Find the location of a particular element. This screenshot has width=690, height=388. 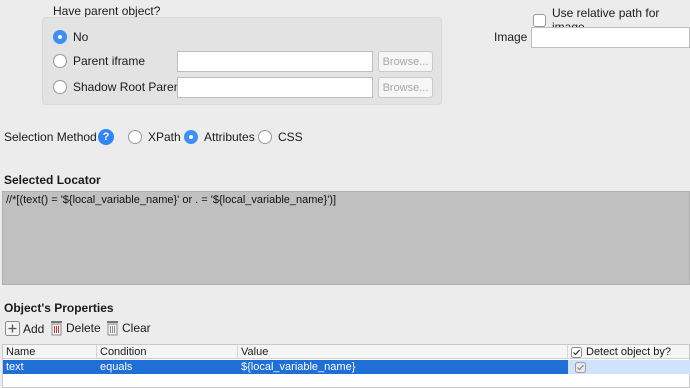

radio-parent-iframe: Parent iframe is located at coordinates (99, 61).